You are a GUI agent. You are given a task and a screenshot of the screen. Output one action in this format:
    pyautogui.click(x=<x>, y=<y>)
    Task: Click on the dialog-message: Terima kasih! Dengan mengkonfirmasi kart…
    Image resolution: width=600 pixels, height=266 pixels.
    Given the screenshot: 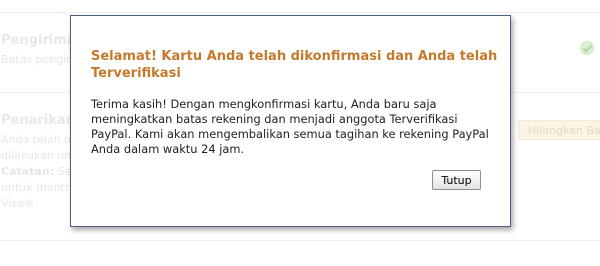 What is the action you would take?
    pyautogui.click(x=290, y=126)
    